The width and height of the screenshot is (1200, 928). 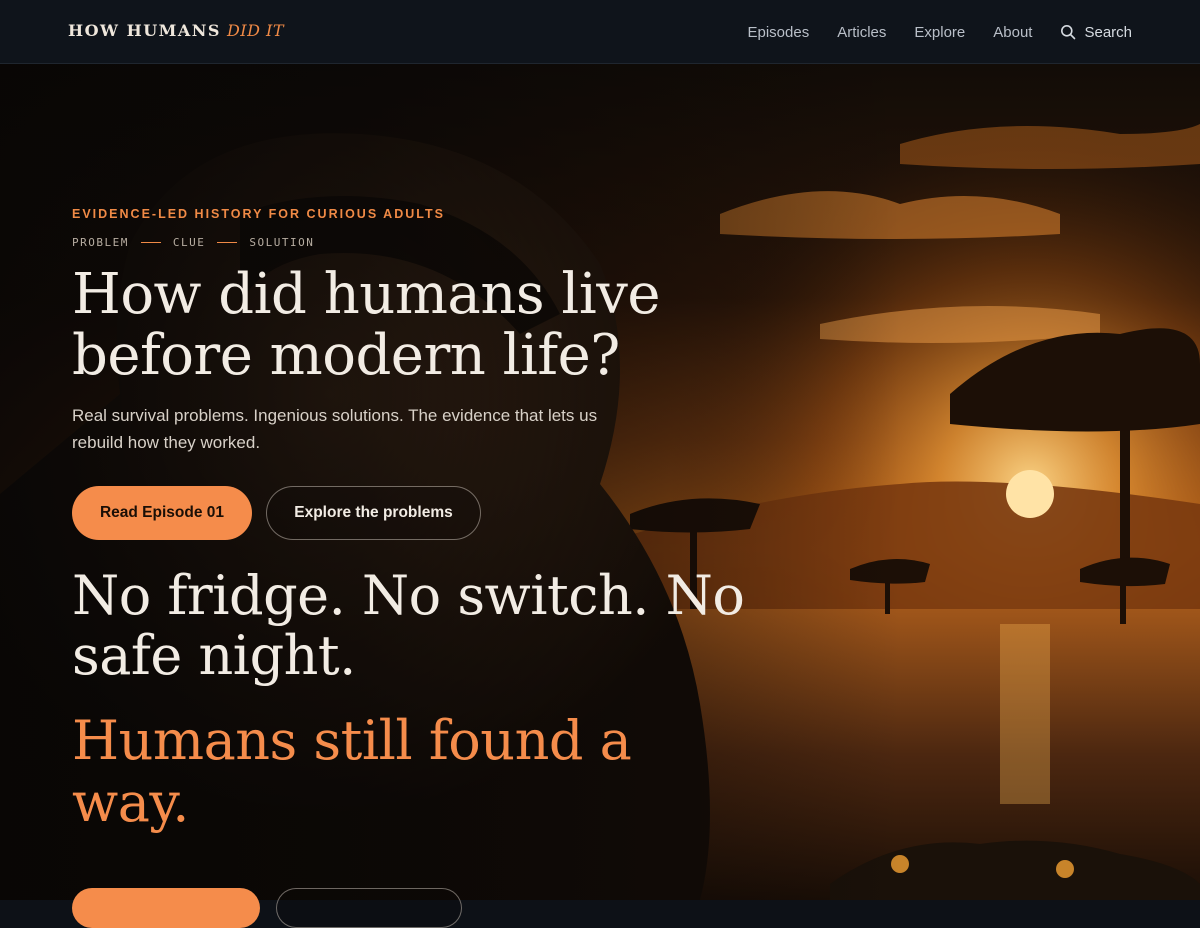 What do you see at coordinates (1108, 32) in the screenshot?
I see `search-label: Search` at bounding box center [1108, 32].